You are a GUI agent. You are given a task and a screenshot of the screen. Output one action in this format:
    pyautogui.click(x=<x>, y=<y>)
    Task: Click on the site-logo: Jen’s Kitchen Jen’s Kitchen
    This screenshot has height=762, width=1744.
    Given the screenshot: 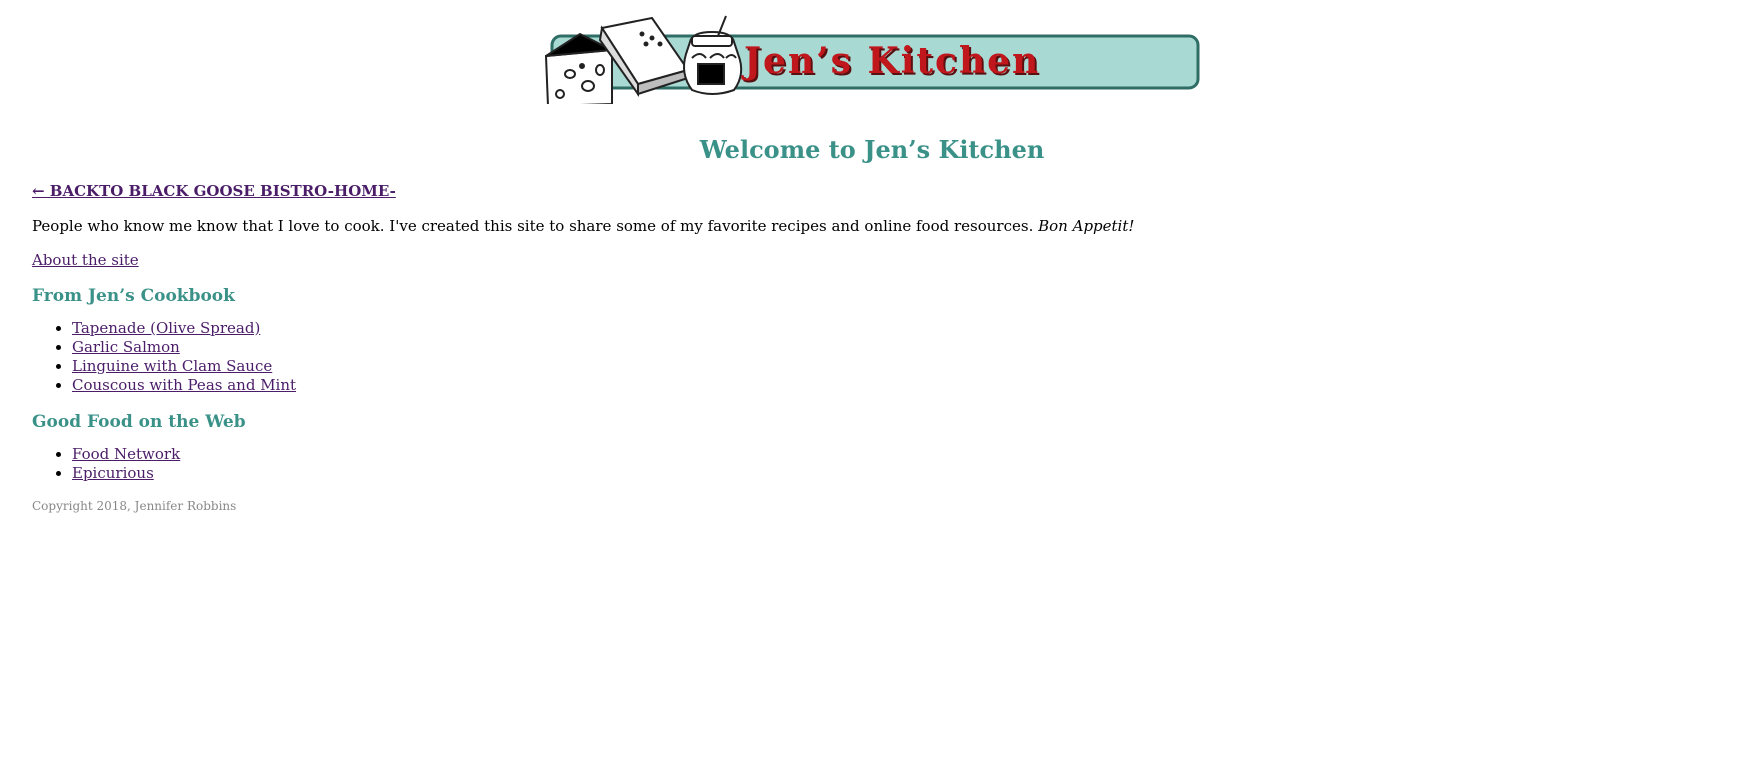 What is the action you would take?
    pyautogui.click(x=872, y=59)
    